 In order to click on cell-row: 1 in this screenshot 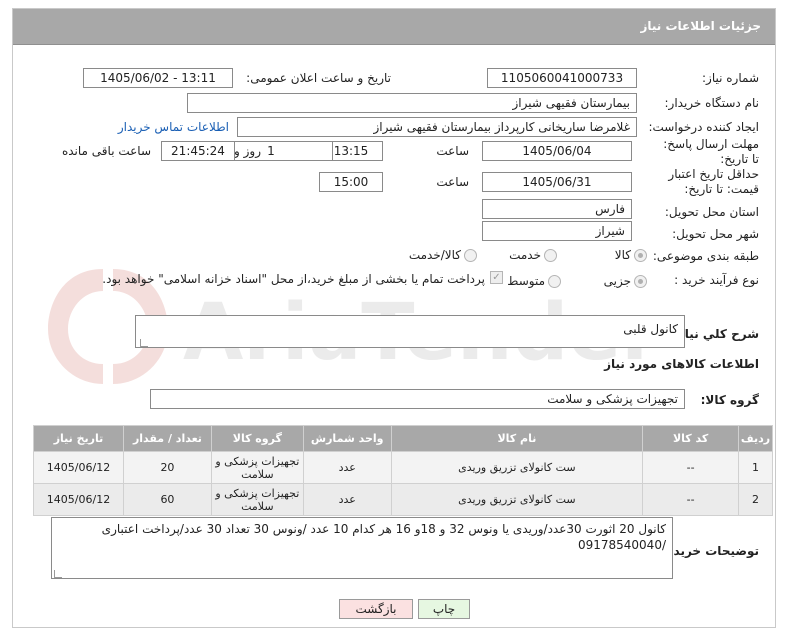, I will do `click(755, 467)`.